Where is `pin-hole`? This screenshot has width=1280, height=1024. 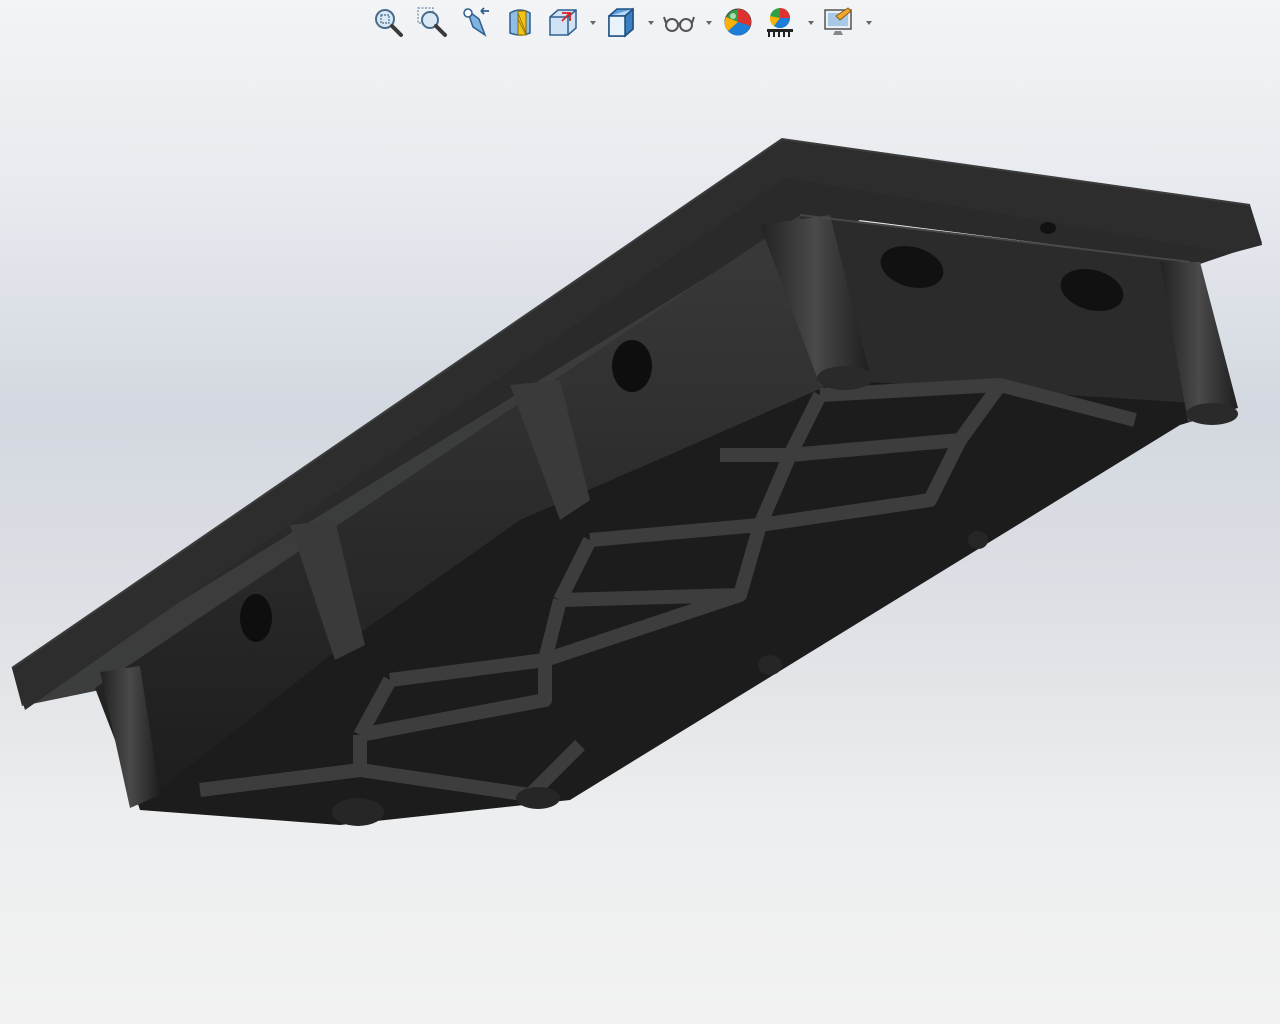 pin-hole is located at coordinates (1048, 228).